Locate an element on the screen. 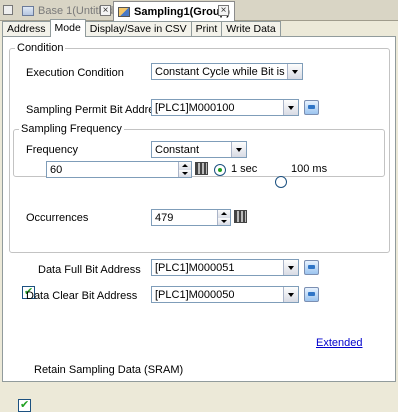  tab-mode: Mode is located at coordinates (67, 28).